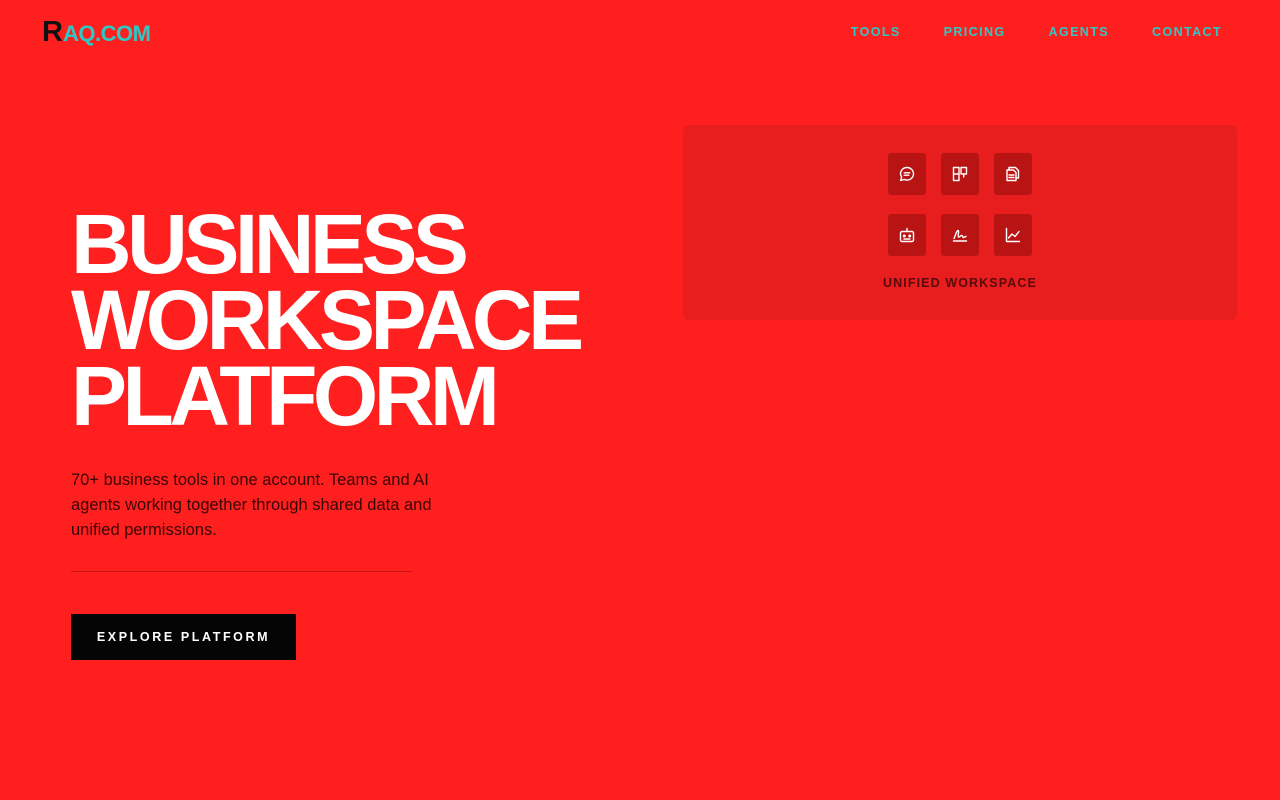 Image resolution: width=1280 pixels, height=800 pixels. I want to click on kanban-icon, so click(960, 174).